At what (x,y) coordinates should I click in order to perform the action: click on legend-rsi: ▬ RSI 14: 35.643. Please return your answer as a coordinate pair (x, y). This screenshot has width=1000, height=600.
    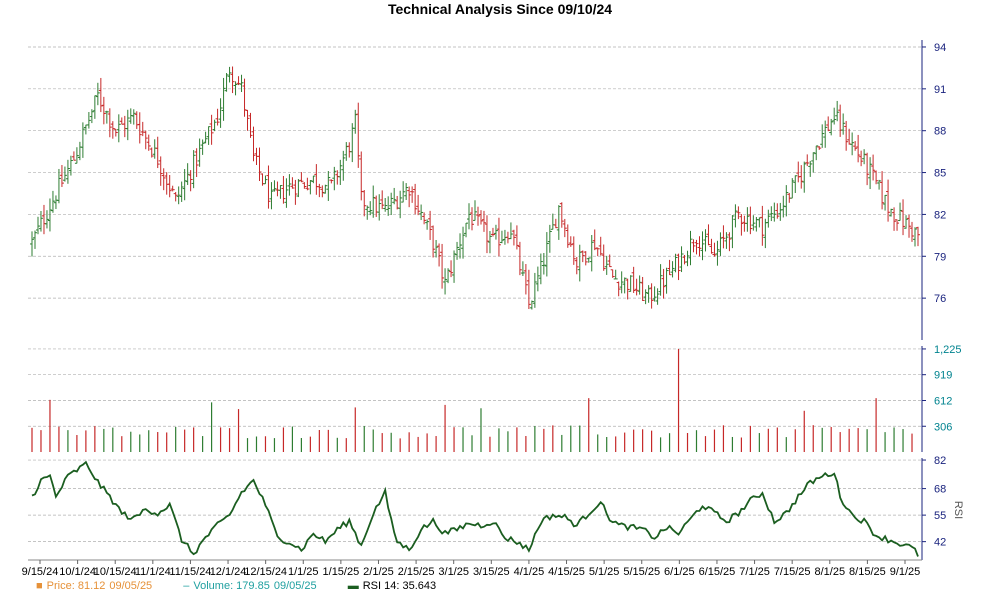
    Looking at the image, I should click on (399, 586).